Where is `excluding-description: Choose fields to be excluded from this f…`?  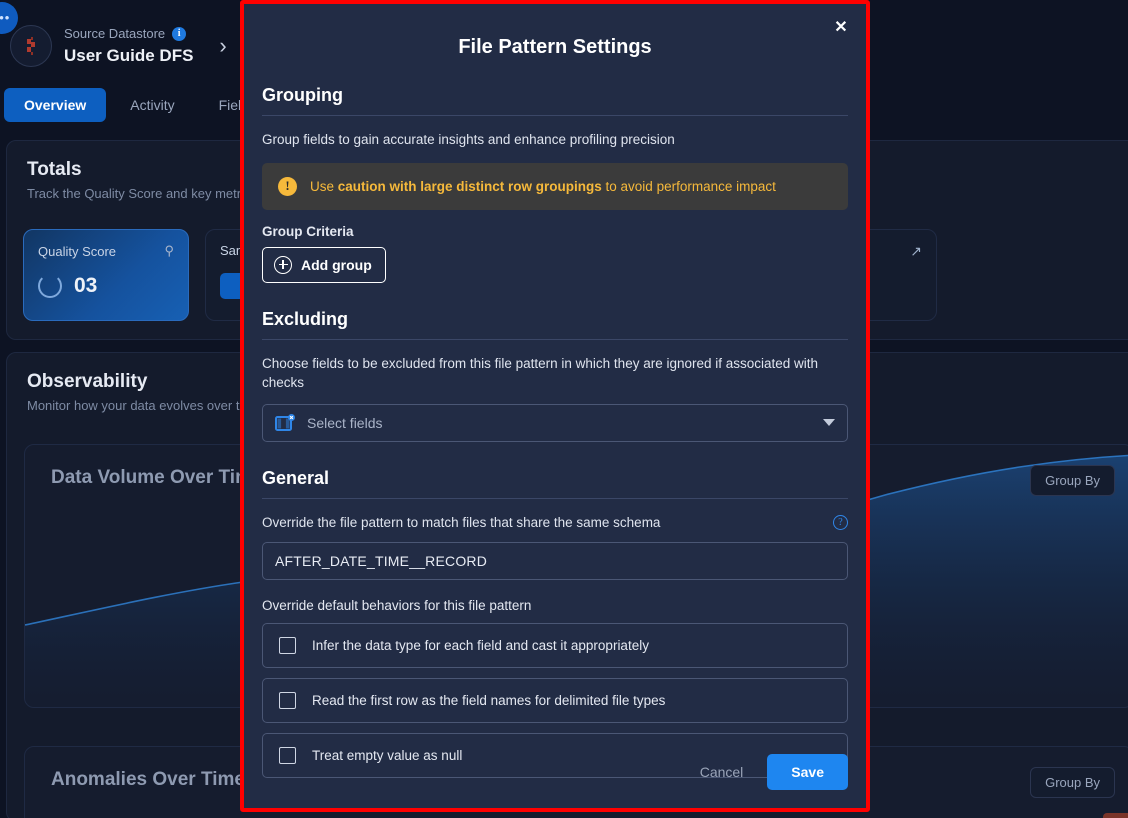 excluding-description: Choose fields to be excluded from this f… is located at coordinates (540, 373).